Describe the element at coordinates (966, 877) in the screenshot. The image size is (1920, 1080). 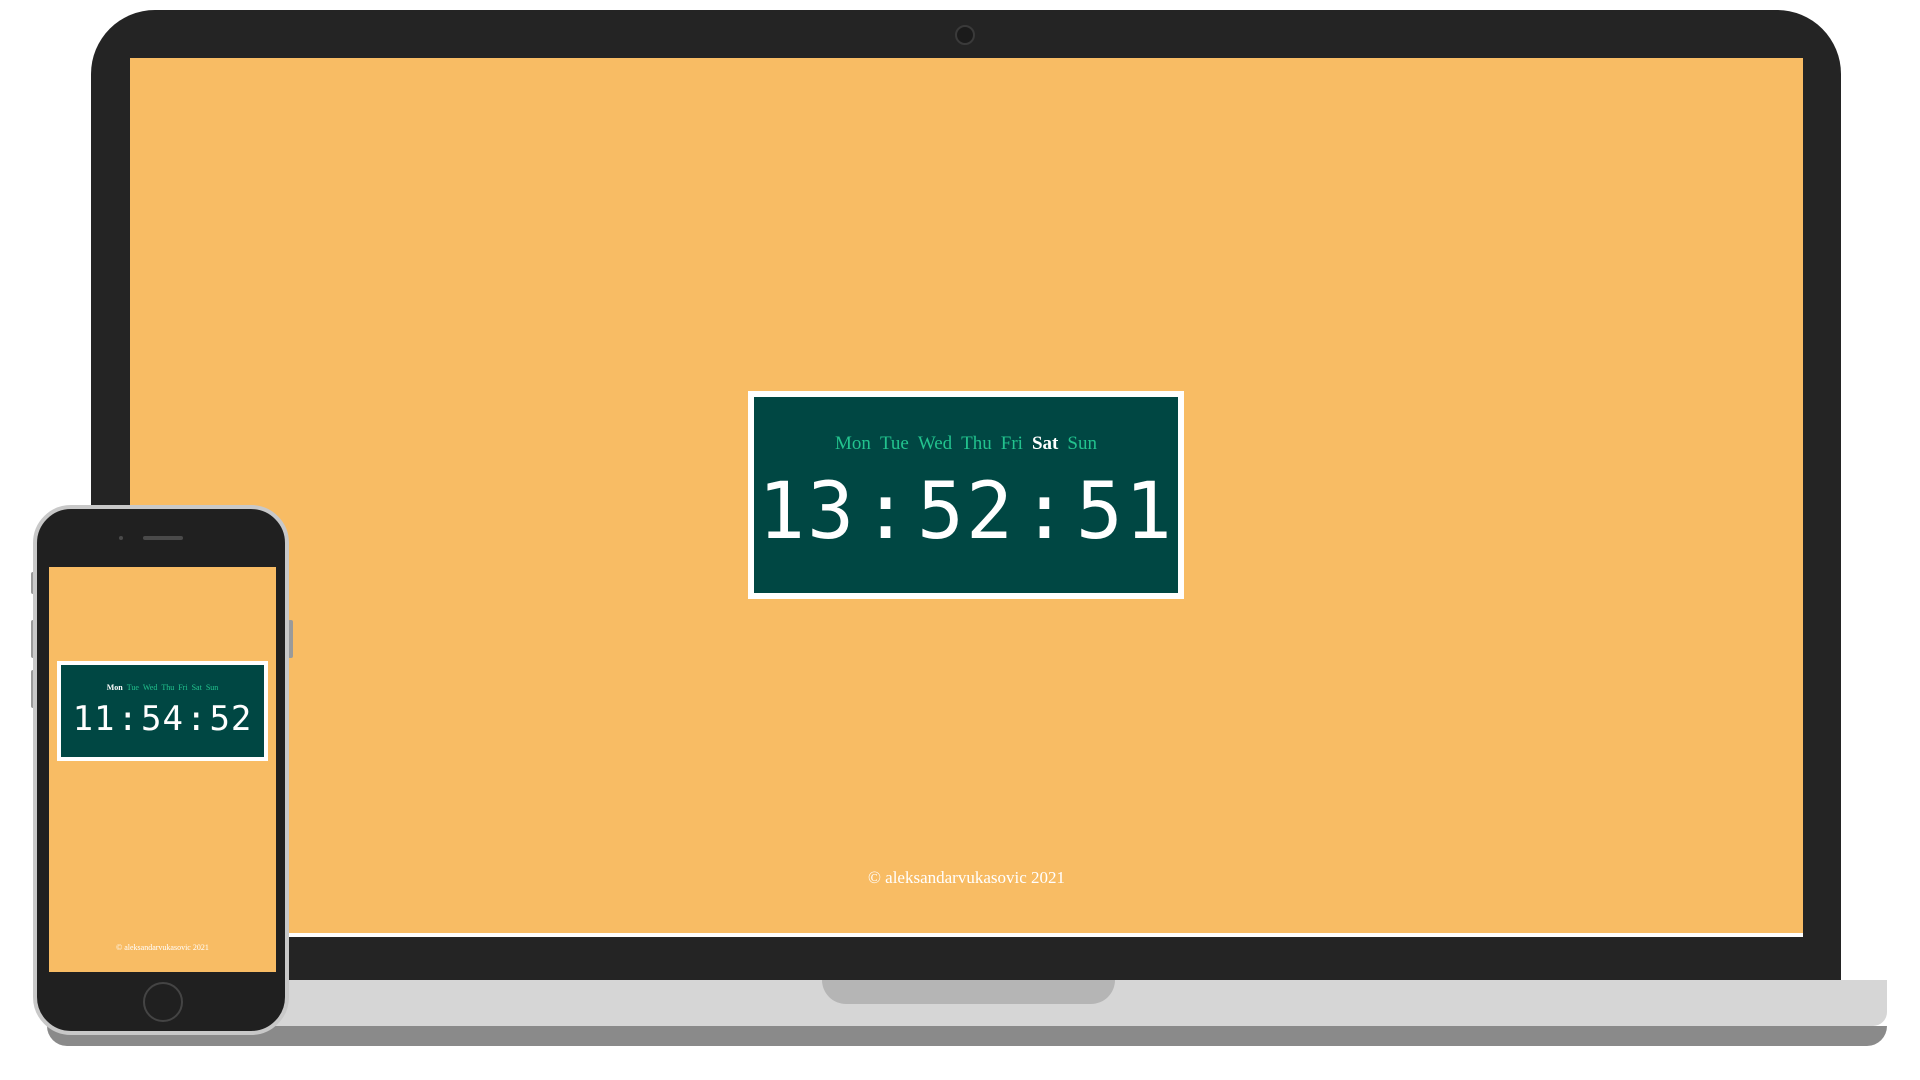
I see `laptop-footer-copyright: © aleksandarvukasovic 2021` at that location.